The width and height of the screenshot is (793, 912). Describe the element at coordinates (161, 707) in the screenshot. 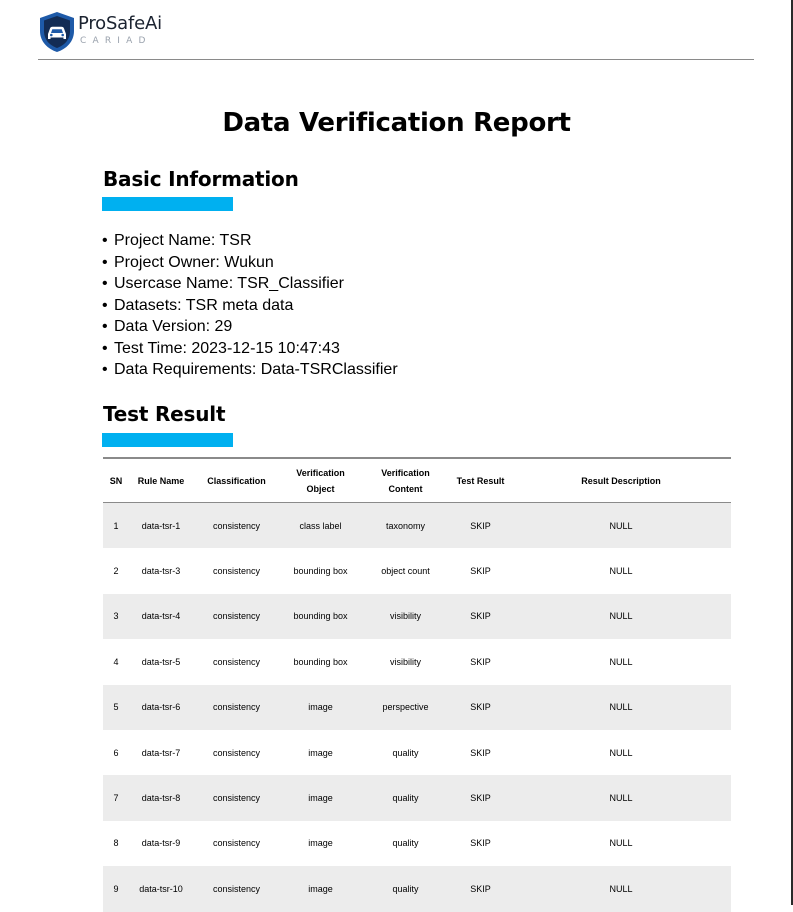

I see `cell-rule-name: data-tsr-6` at that location.